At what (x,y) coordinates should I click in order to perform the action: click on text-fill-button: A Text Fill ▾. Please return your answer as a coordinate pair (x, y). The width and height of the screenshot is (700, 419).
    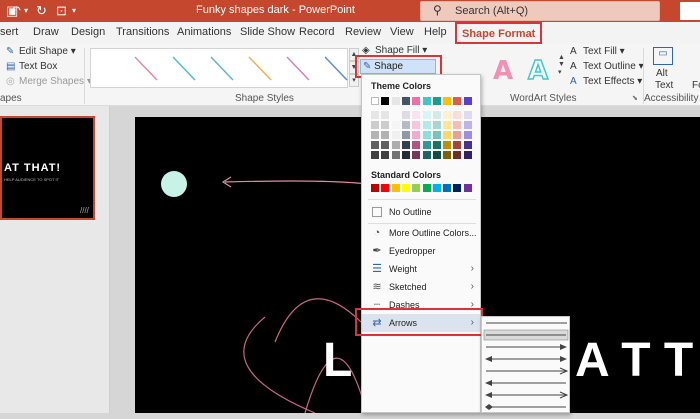
    Looking at the image, I should click on (597, 51).